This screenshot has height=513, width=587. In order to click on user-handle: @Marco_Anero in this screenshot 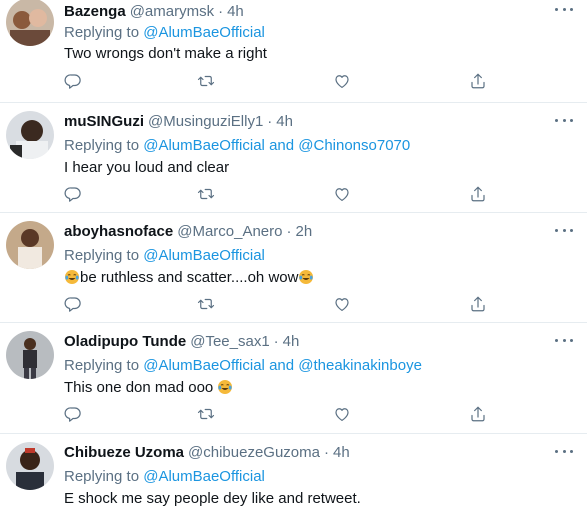, I will do `click(229, 231)`.